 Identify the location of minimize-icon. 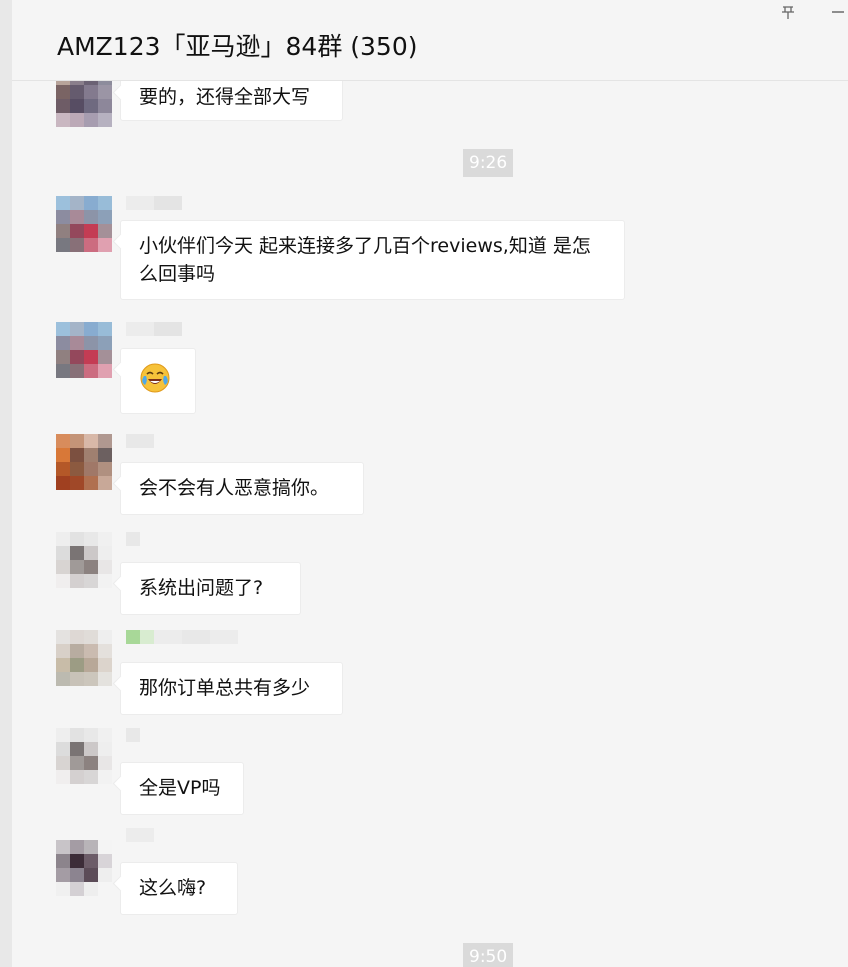
(838, 12).